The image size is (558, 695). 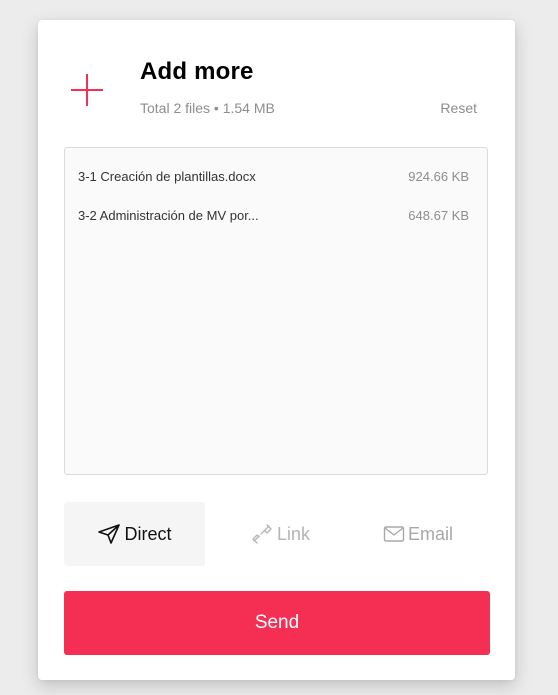 What do you see at coordinates (438, 215) in the screenshot?
I see `file-size: 648.67 KB` at bounding box center [438, 215].